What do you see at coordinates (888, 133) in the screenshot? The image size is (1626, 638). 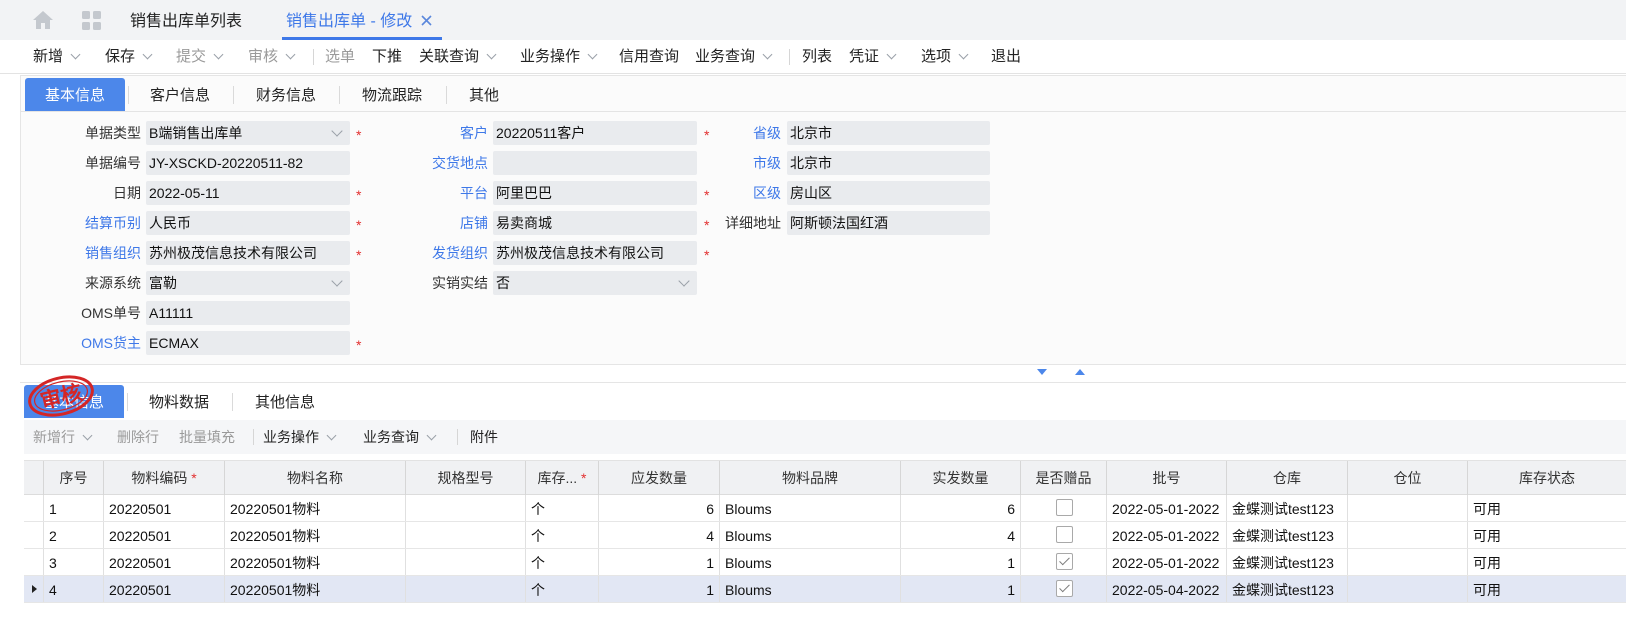 I see `province-field: 北京市` at bounding box center [888, 133].